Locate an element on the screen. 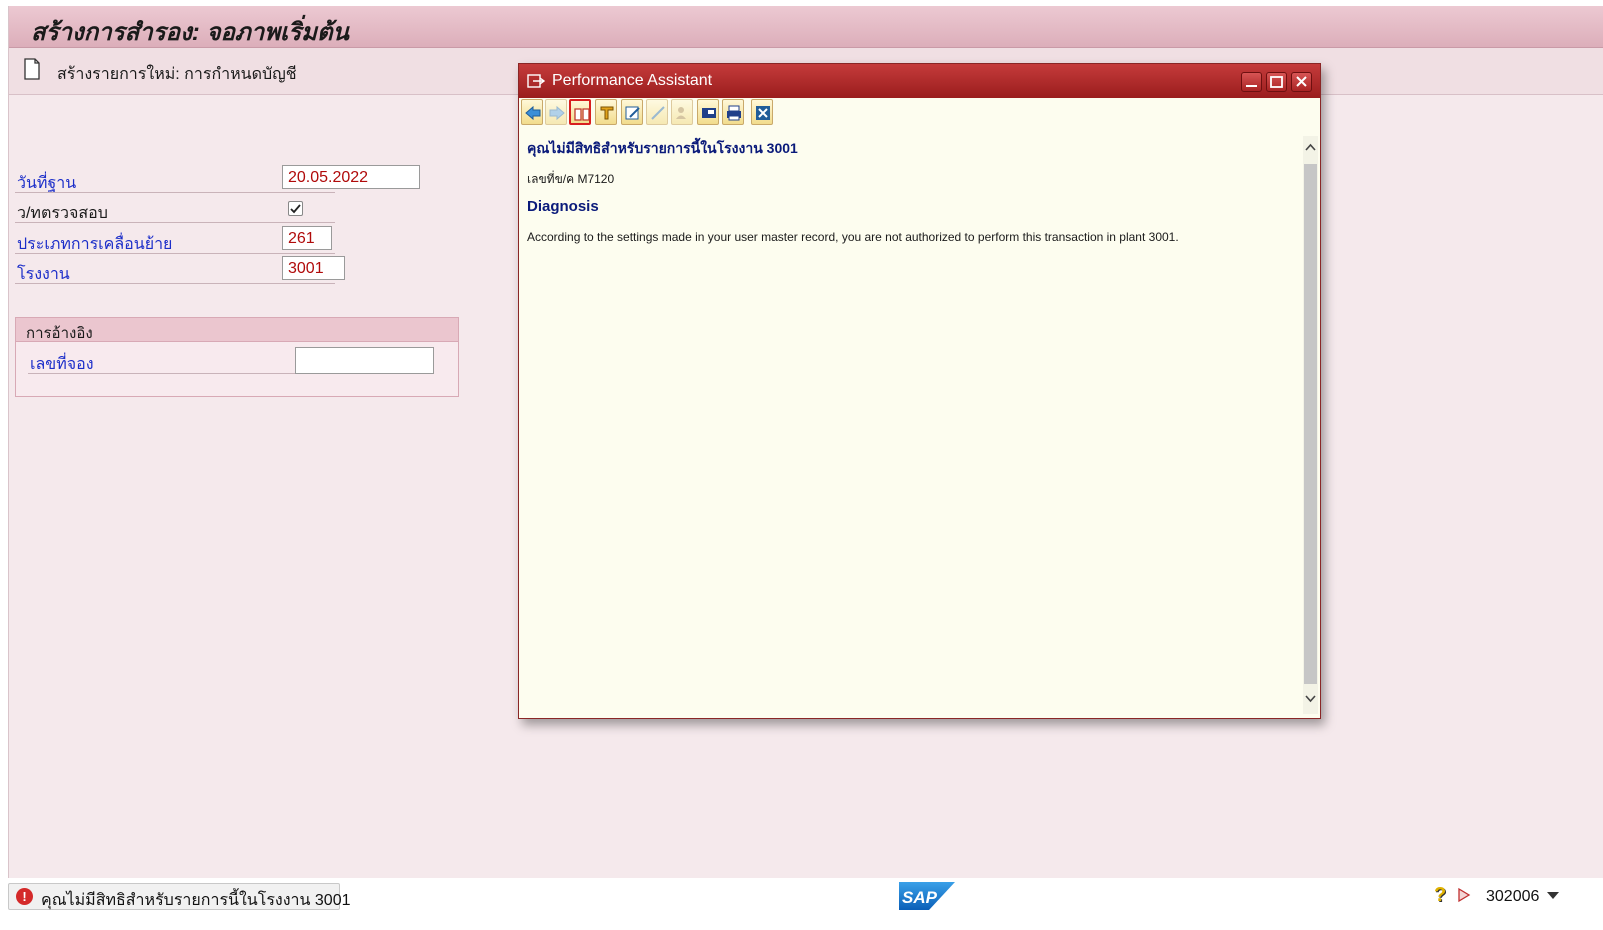  create-new-entry-button: สร้างรายการใหม่: การกำหนดบัญชี is located at coordinates (177, 74).